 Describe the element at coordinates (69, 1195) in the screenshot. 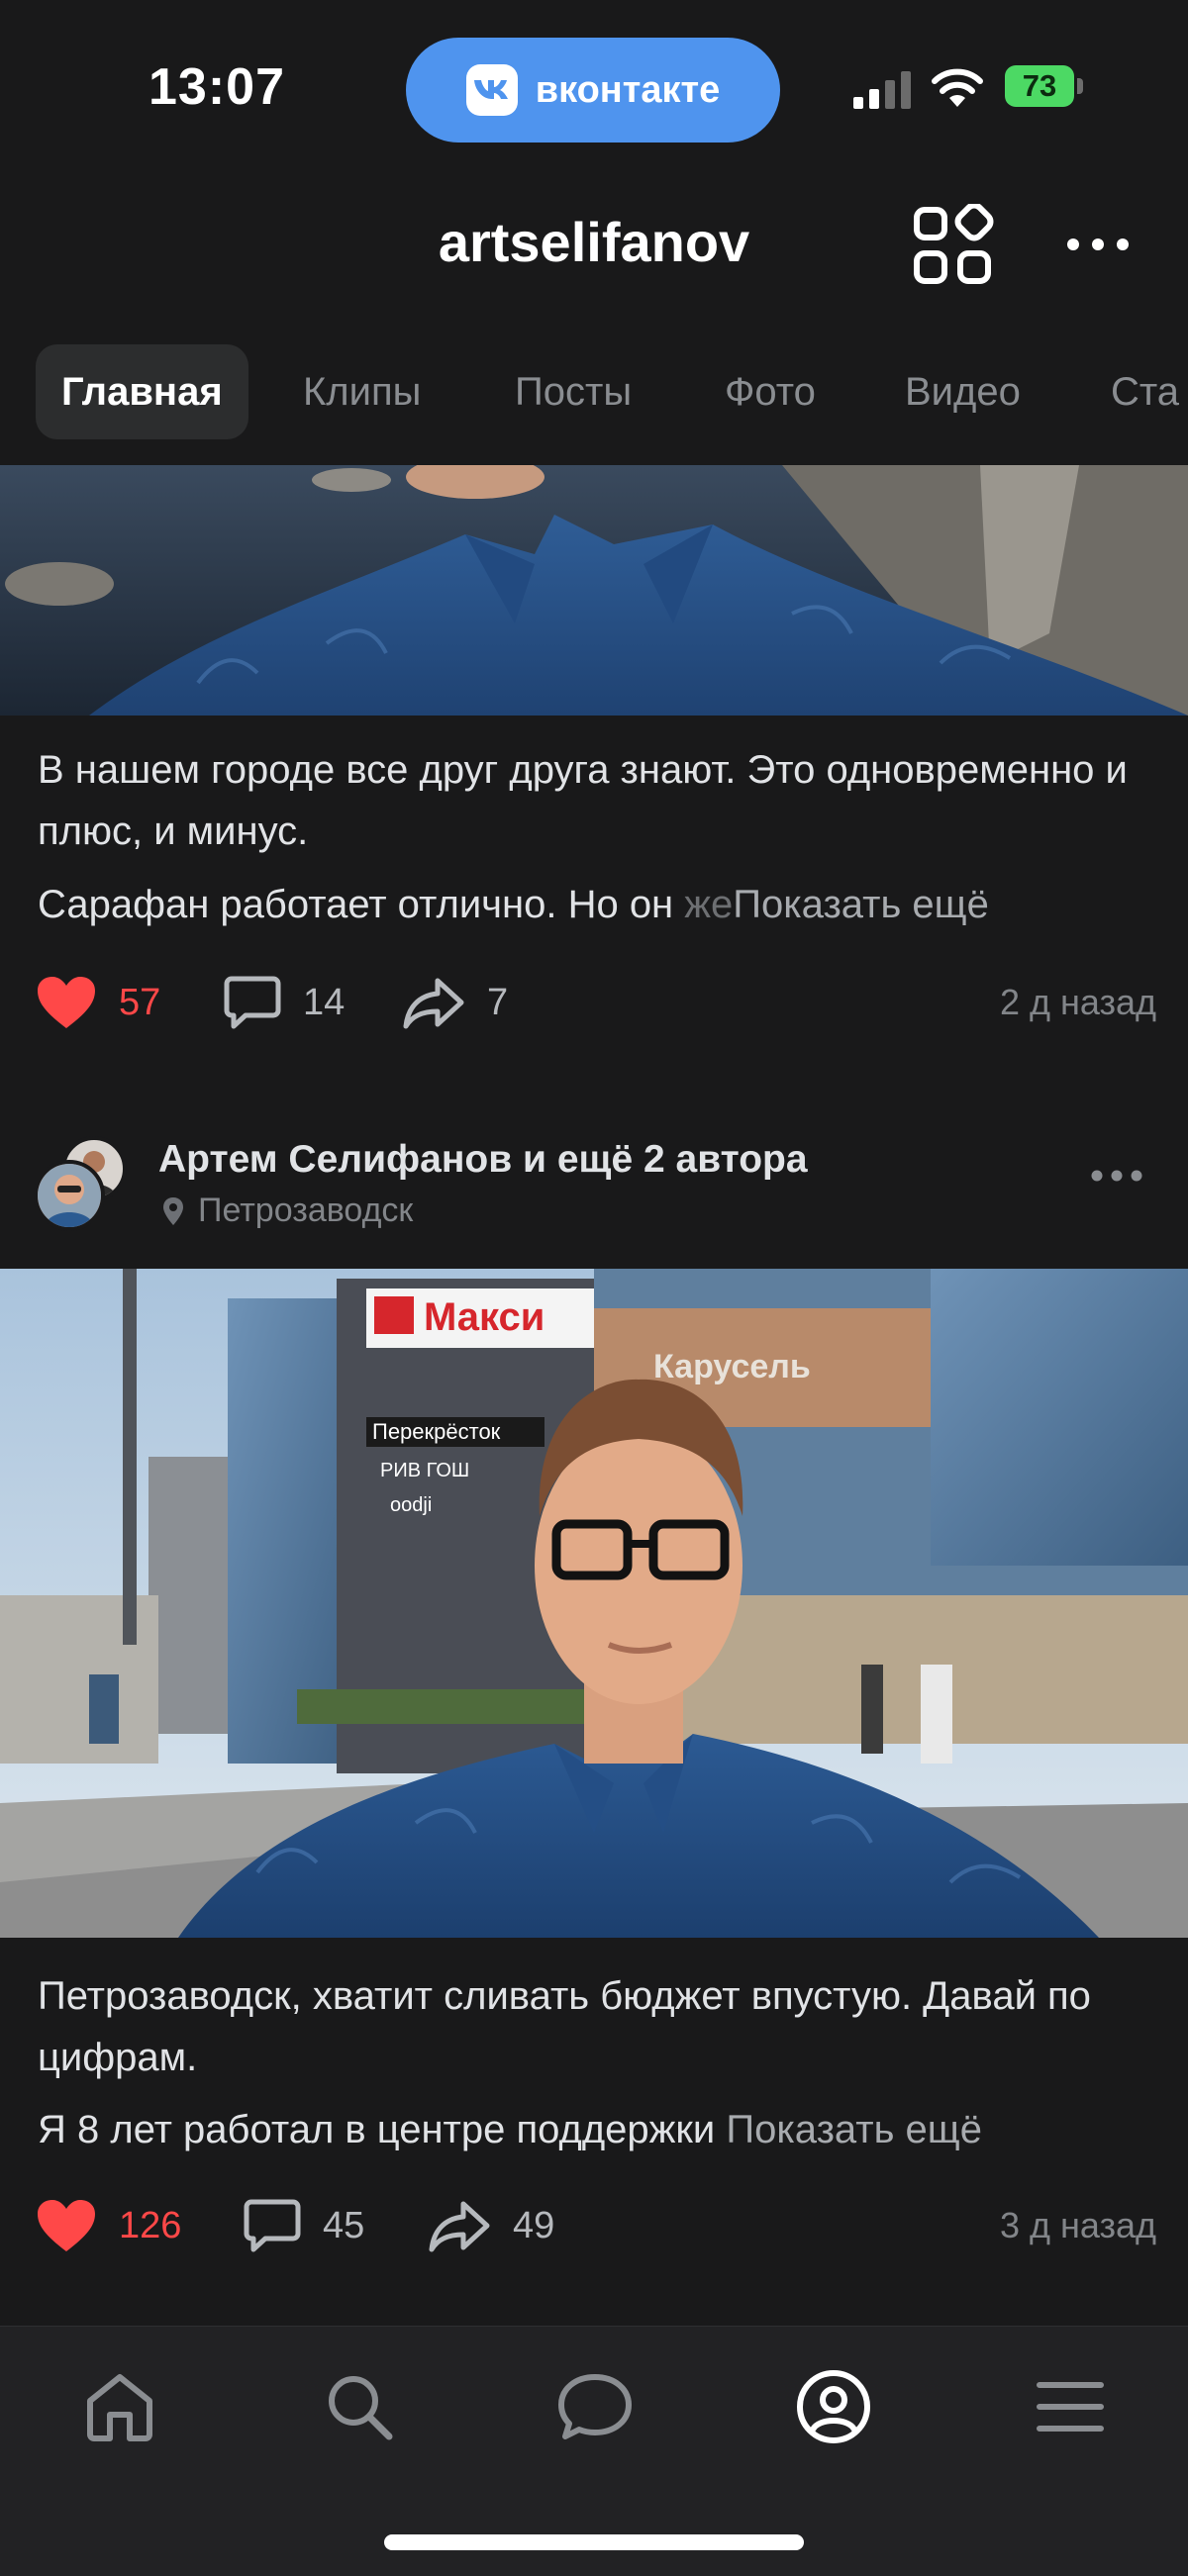

I see `author-avatar` at that location.